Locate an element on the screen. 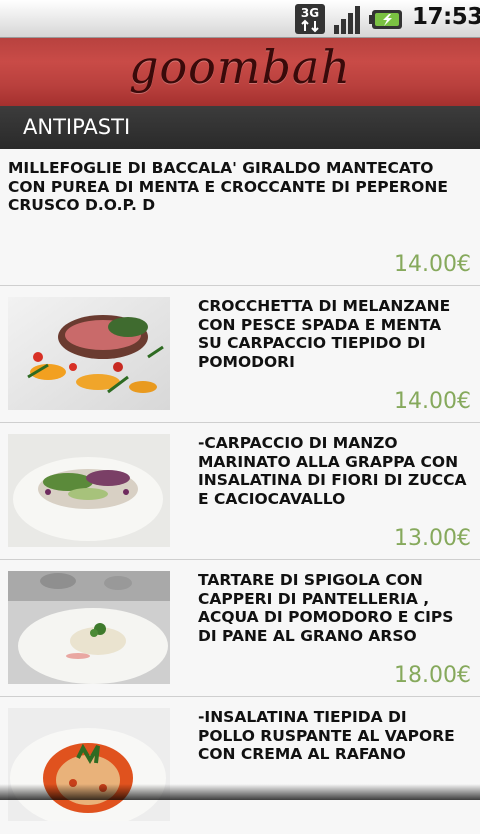  menu-item-price: 13.00€ is located at coordinates (432, 538).